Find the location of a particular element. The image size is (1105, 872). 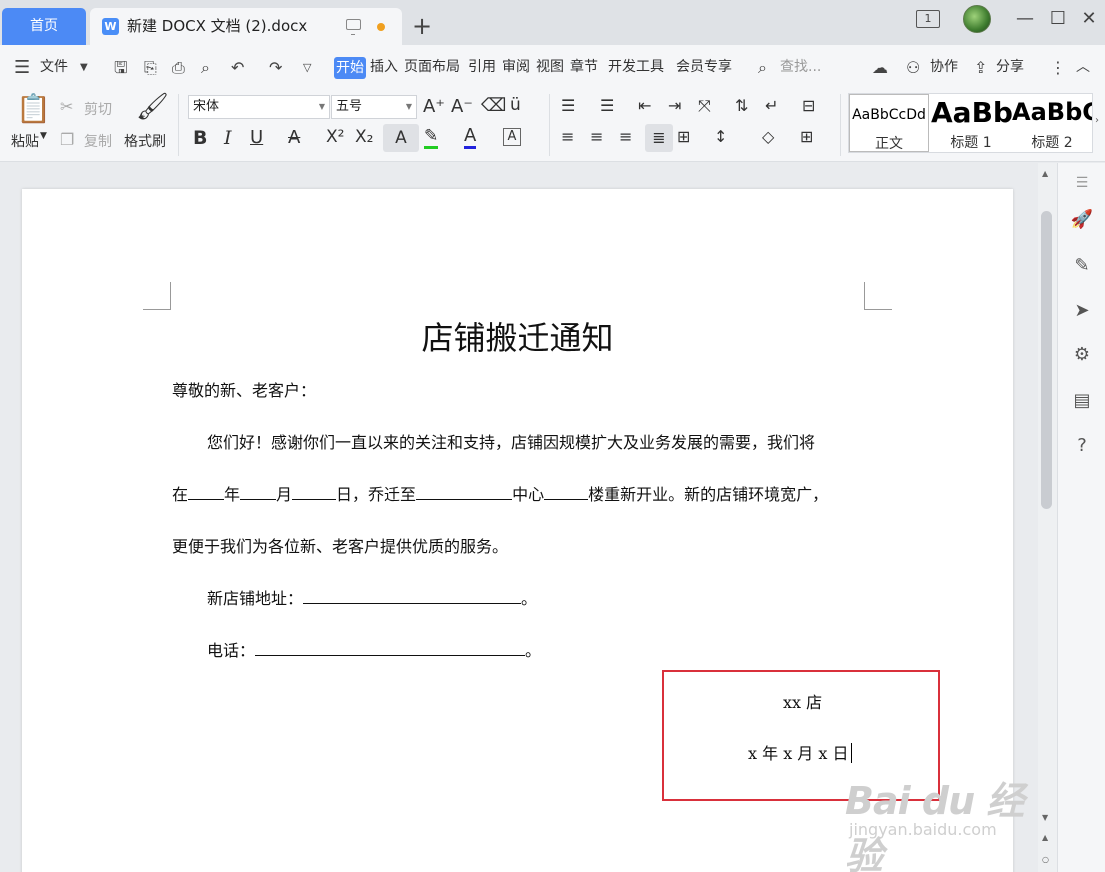

blank-floor is located at coordinates (566, 491).